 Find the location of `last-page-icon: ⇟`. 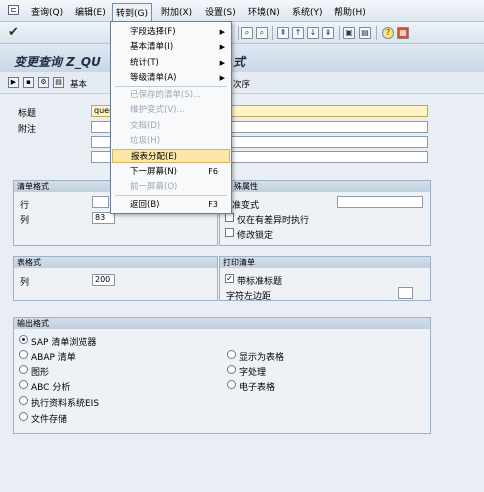

last-page-icon: ⇟ is located at coordinates (328, 33).